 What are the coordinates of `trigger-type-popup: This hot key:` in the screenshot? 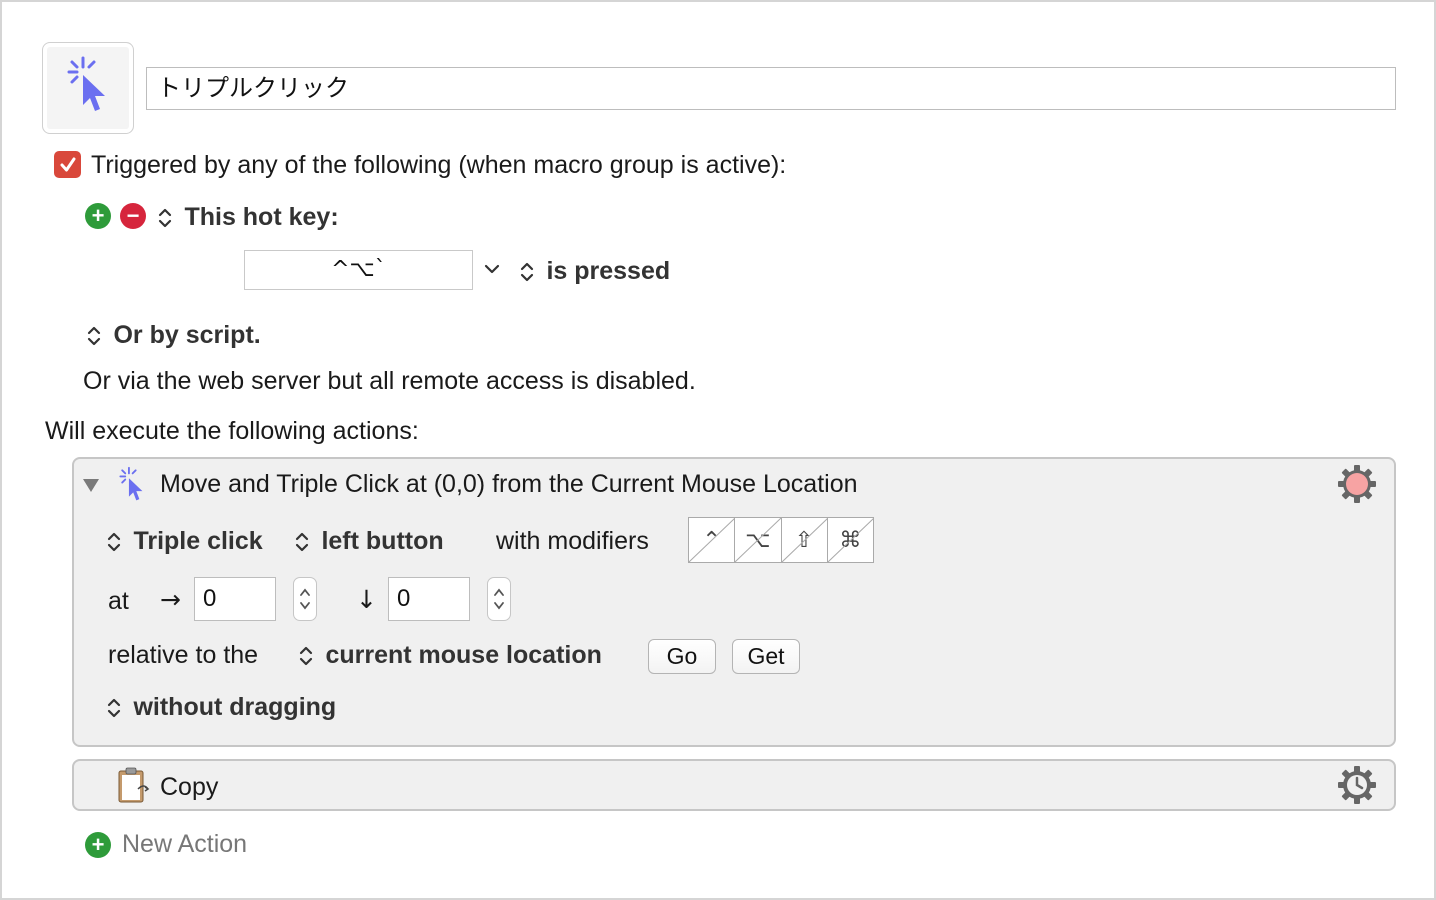 It's located at (248, 217).